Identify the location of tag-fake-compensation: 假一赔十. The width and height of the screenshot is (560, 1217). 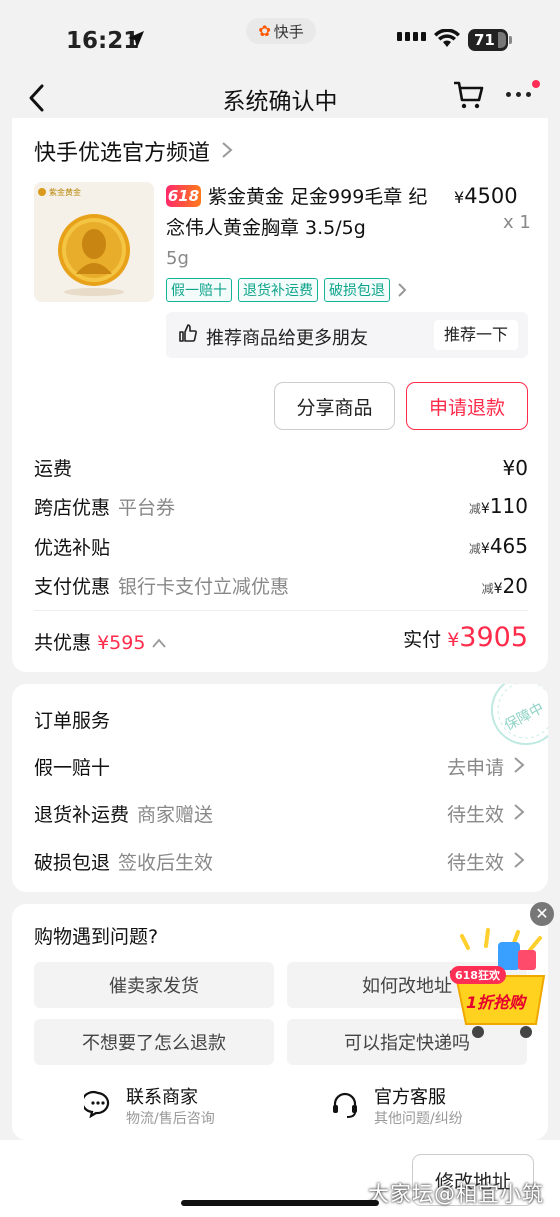
(199, 290).